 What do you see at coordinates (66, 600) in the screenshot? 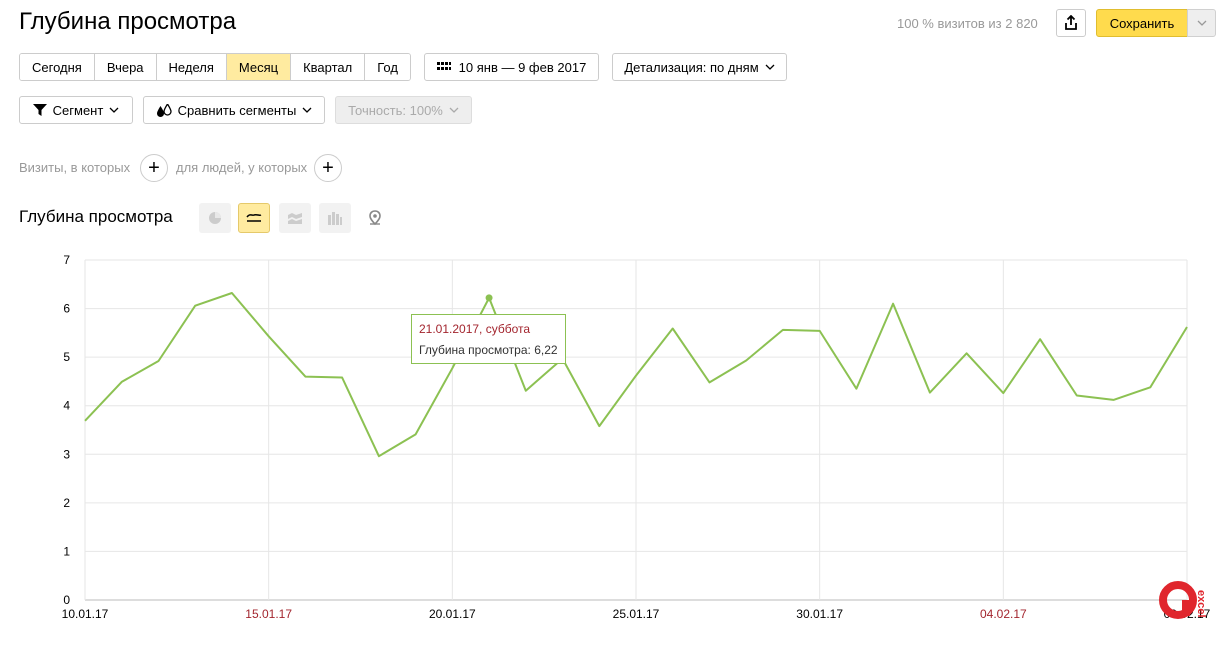
I see `y-tick-label: 0` at bounding box center [66, 600].